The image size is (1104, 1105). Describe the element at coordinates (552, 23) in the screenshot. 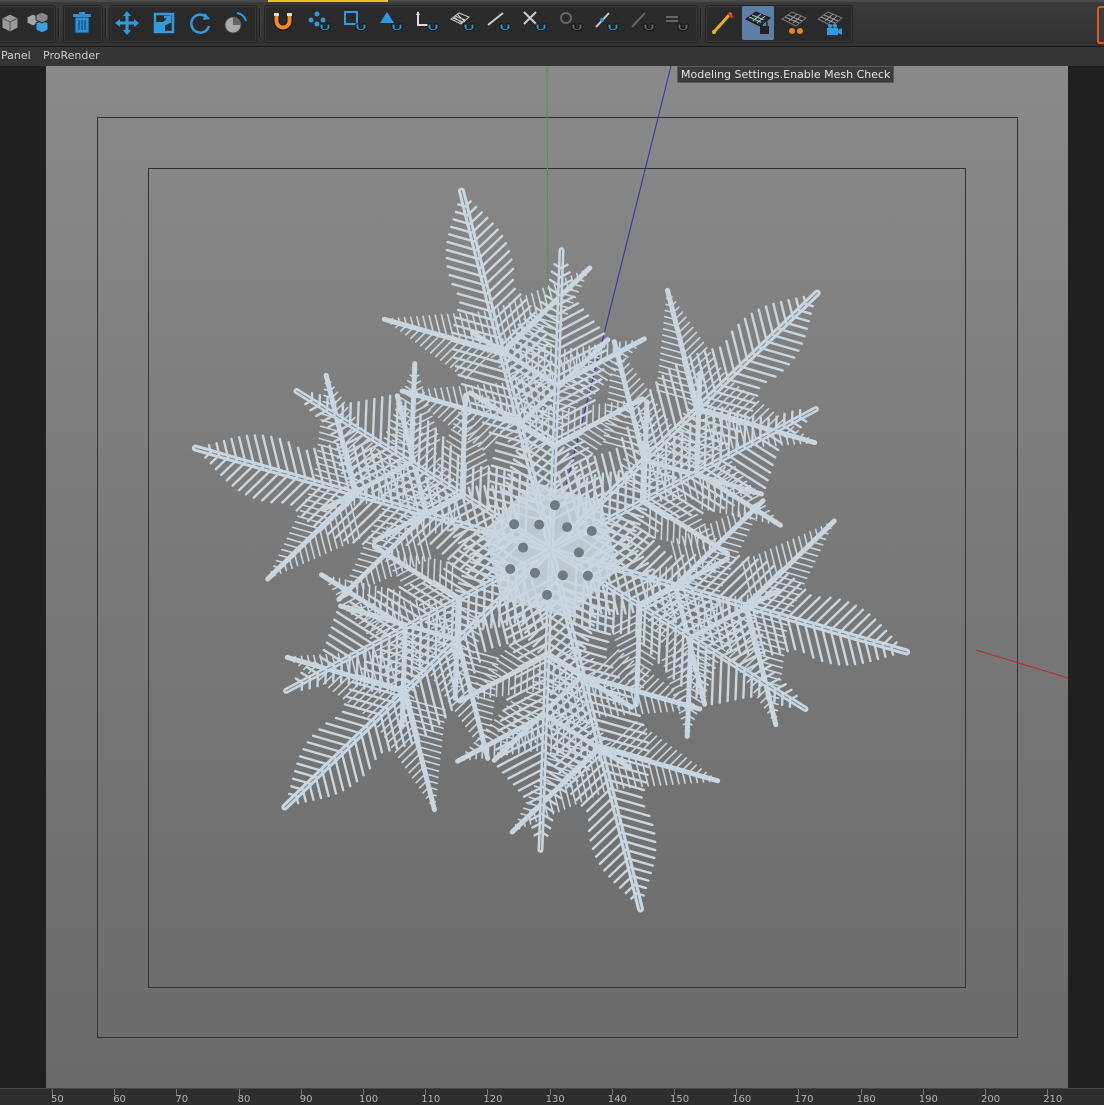

I see `main-toolbar` at that location.